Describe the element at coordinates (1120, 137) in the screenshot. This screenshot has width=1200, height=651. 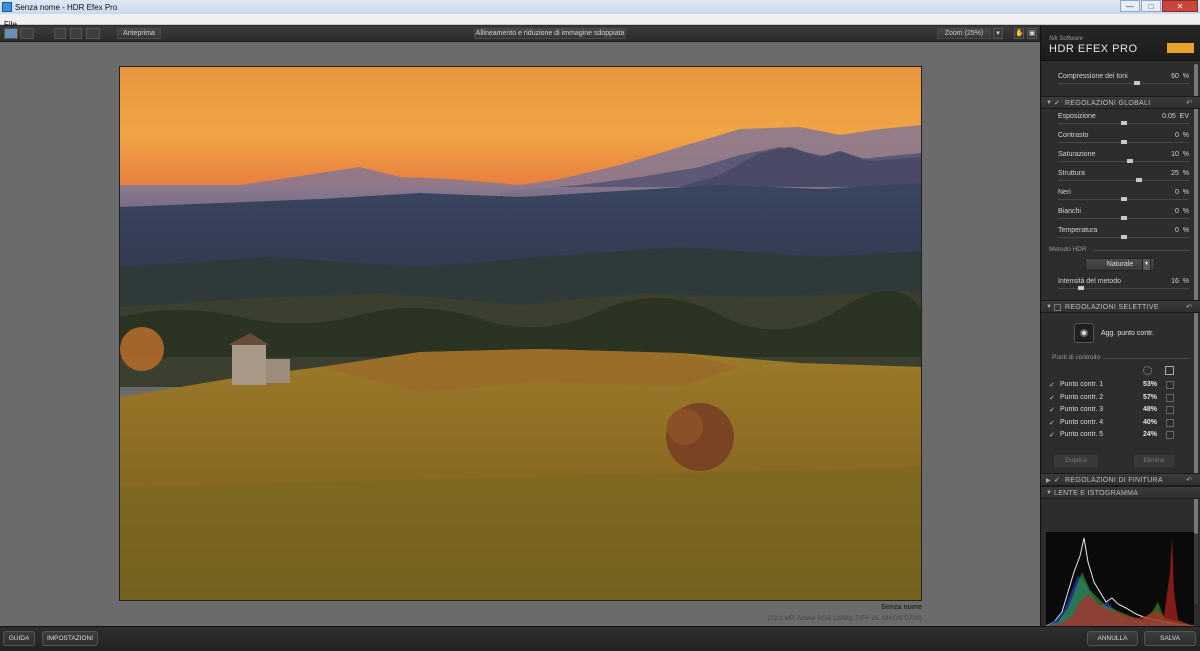
I see `slider-contrasto: Contrasto 0 %` at that location.